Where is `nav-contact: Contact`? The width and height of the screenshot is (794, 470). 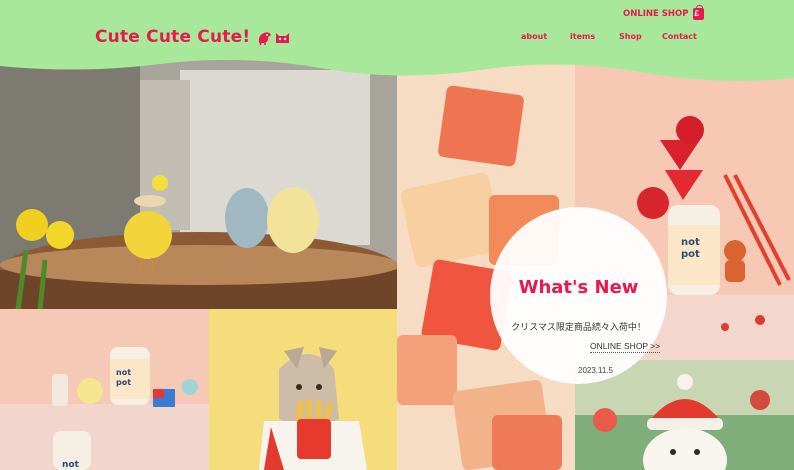
nav-contact: Contact is located at coordinates (682, 36).